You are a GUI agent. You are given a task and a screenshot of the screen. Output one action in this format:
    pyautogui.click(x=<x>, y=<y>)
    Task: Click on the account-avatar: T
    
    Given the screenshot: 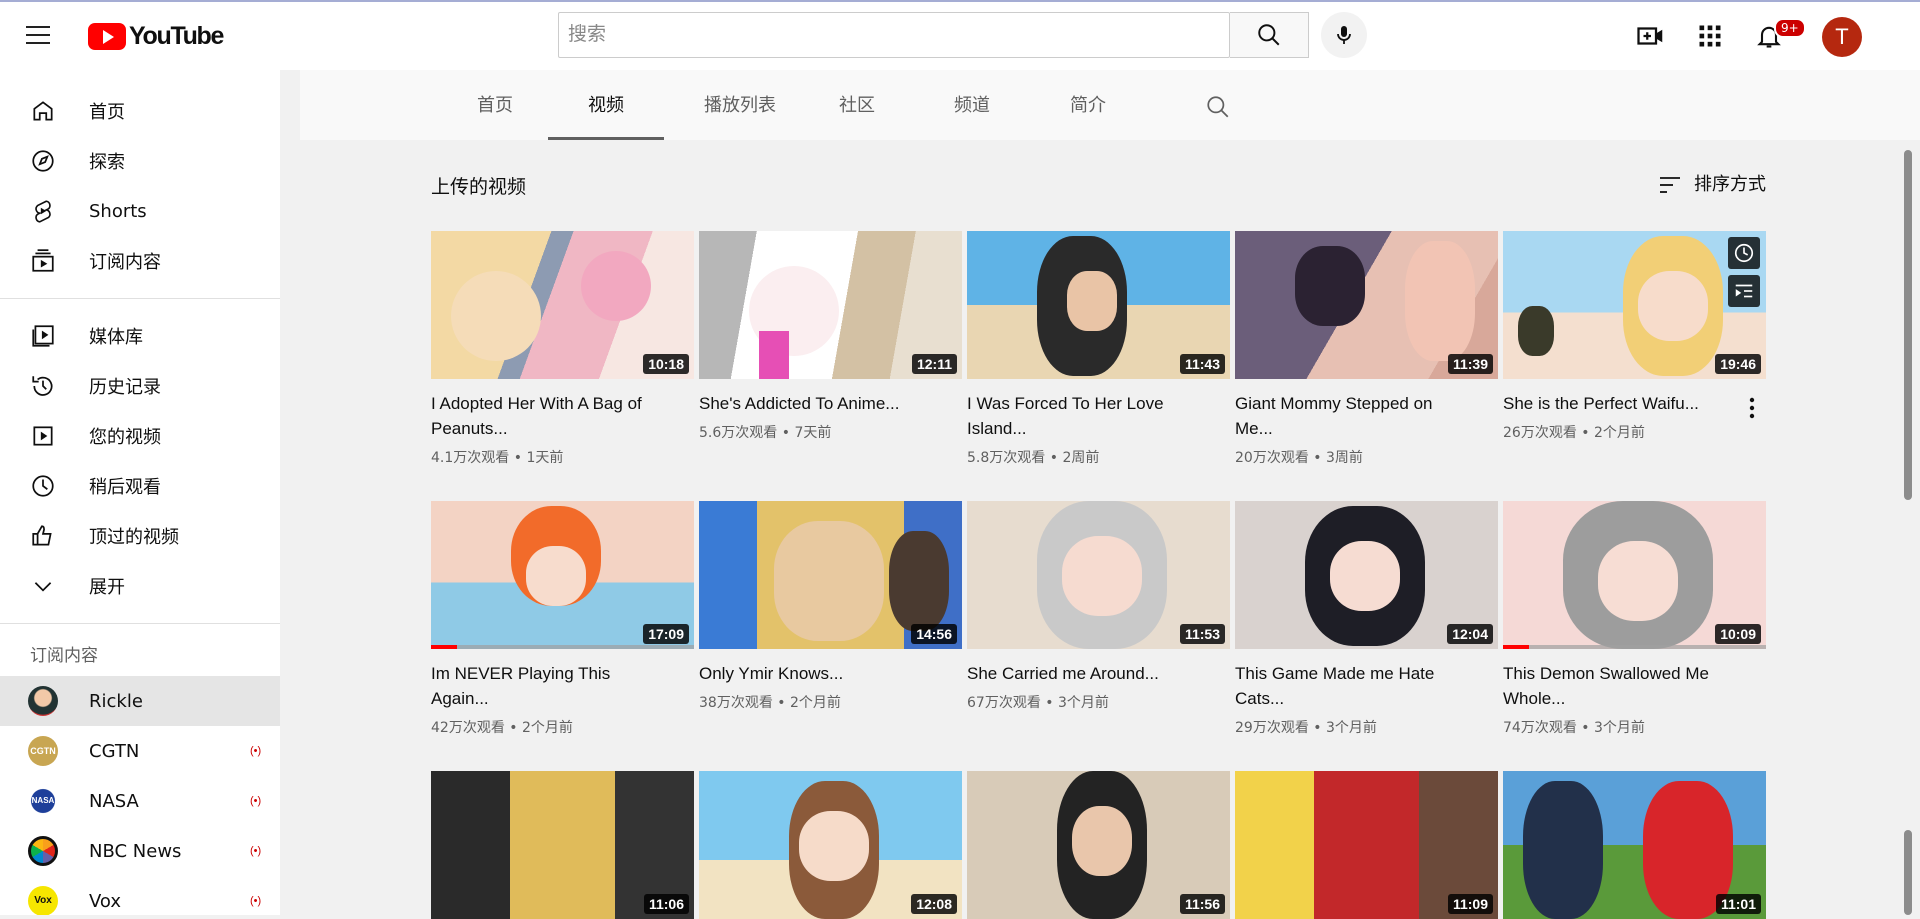 What is the action you would take?
    pyautogui.click(x=1842, y=37)
    